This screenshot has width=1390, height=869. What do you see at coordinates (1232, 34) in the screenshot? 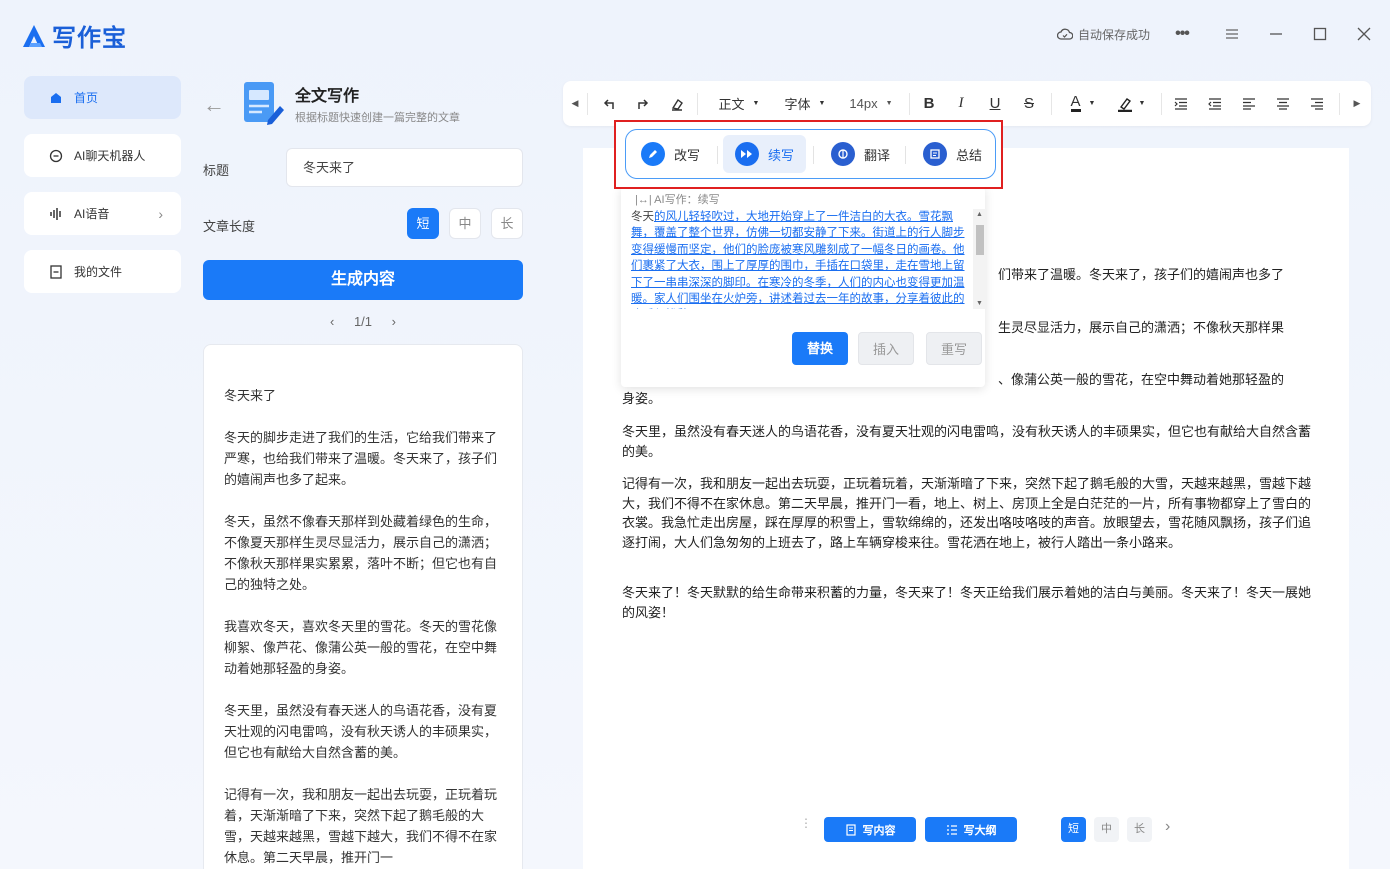
I see `menu-icon` at bounding box center [1232, 34].